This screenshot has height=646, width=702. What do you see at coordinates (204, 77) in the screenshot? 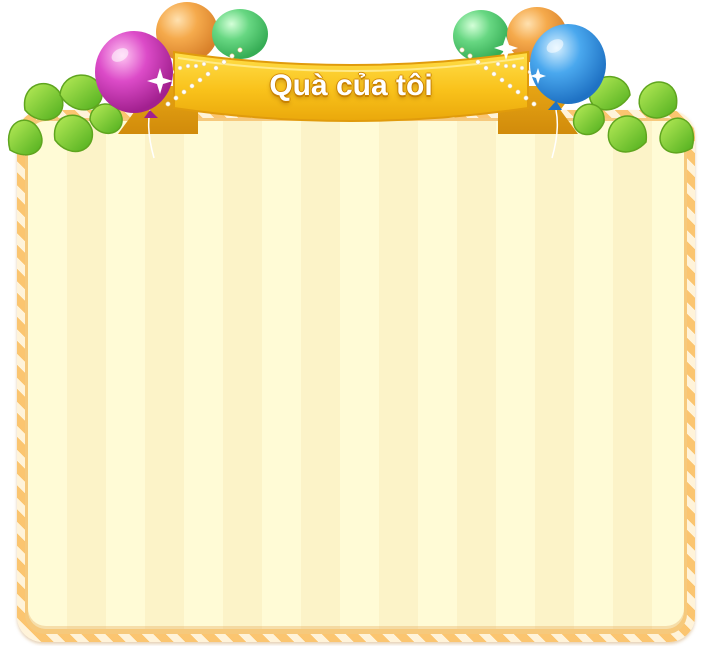
I see `pearl-string-left` at bounding box center [204, 77].